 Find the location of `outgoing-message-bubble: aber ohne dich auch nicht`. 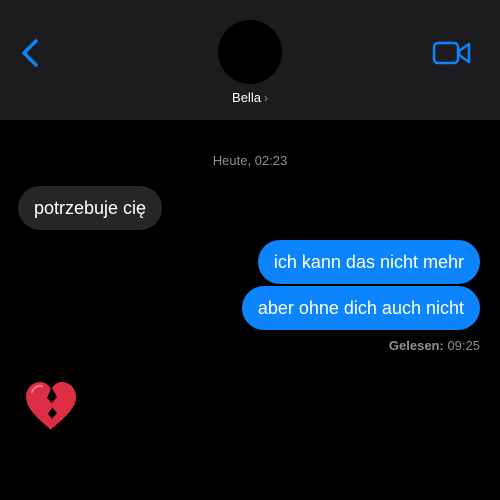

outgoing-message-bubble: aber ohne dich auch nicht is located at coordinates (360, 308).